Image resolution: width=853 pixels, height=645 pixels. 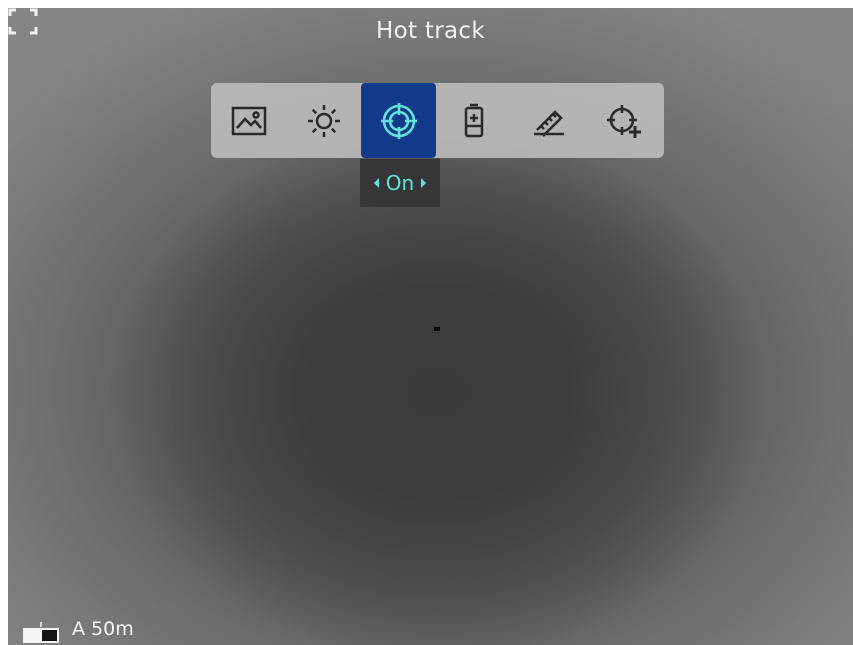 I want to click on range-readout: A 50m, so click(x=103, y=629).